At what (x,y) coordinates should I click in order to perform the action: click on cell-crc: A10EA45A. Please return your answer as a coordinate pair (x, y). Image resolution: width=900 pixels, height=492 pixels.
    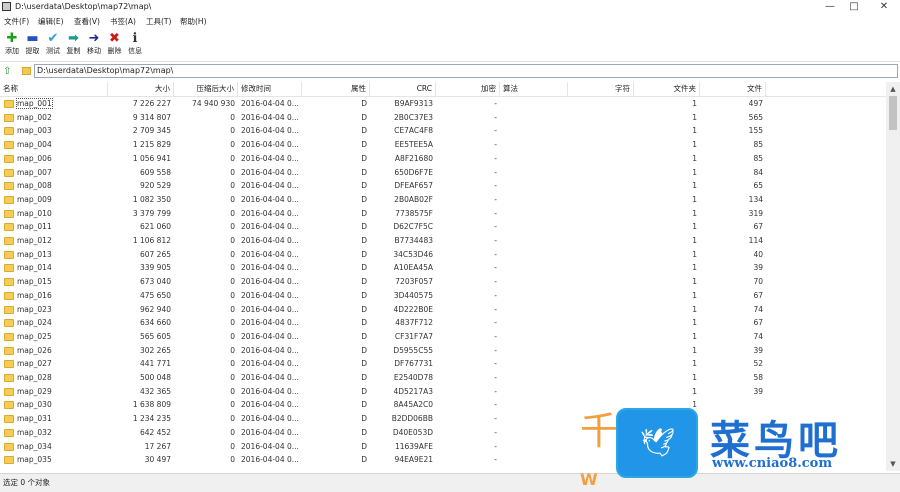
    Looking at the image, I should click on (413, 268).